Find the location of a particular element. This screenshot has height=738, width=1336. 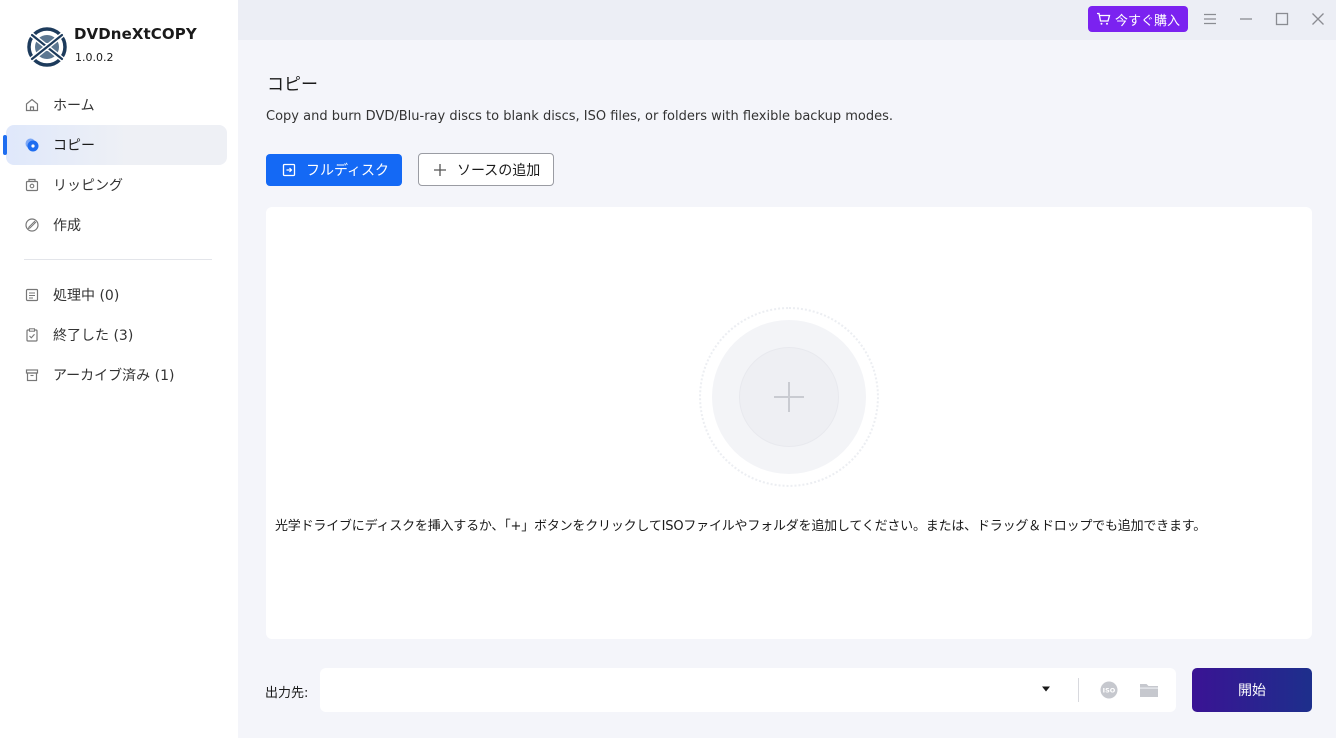

app-version: 1.0.0.2 is located at coordinates (94, 57).